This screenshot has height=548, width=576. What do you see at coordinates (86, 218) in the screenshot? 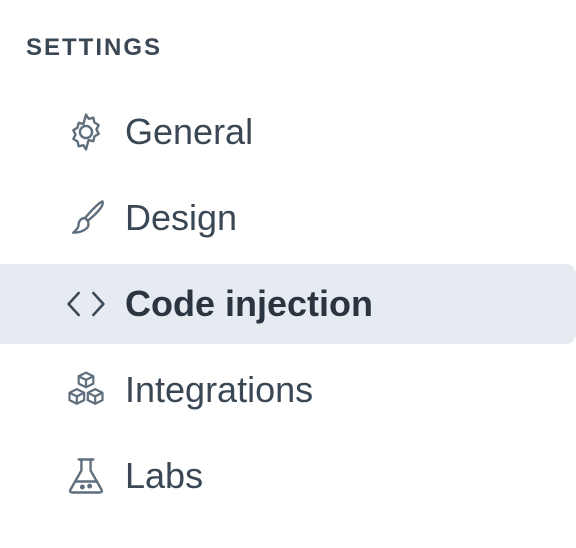
I see `paintbrush-icon` at bounding box center [86, 218].